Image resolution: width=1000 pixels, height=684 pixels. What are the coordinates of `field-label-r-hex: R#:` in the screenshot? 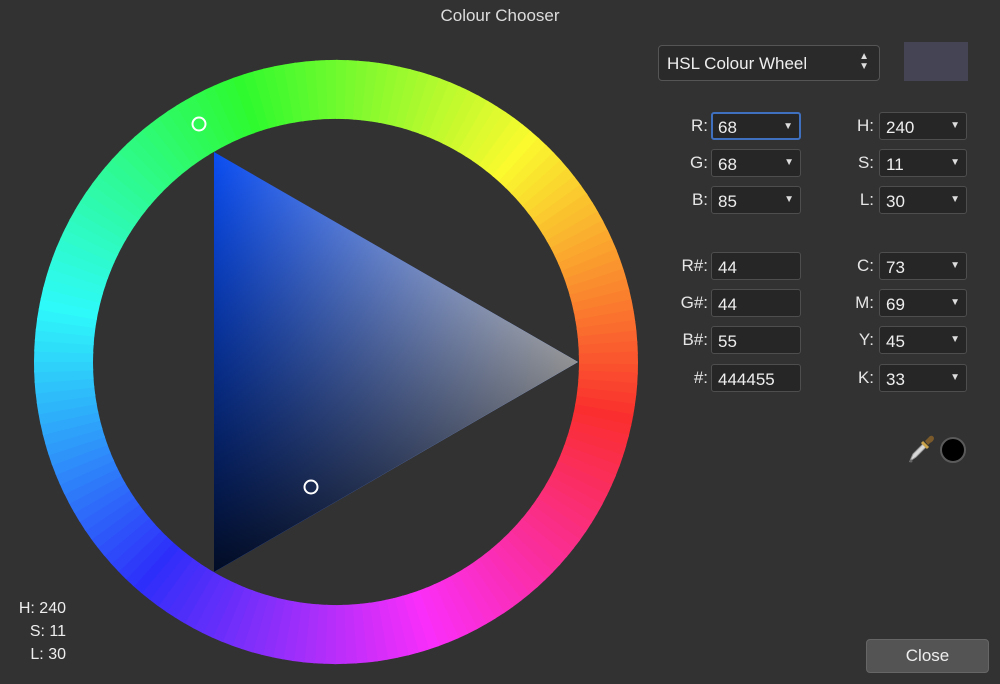 It's located at (694, 265).